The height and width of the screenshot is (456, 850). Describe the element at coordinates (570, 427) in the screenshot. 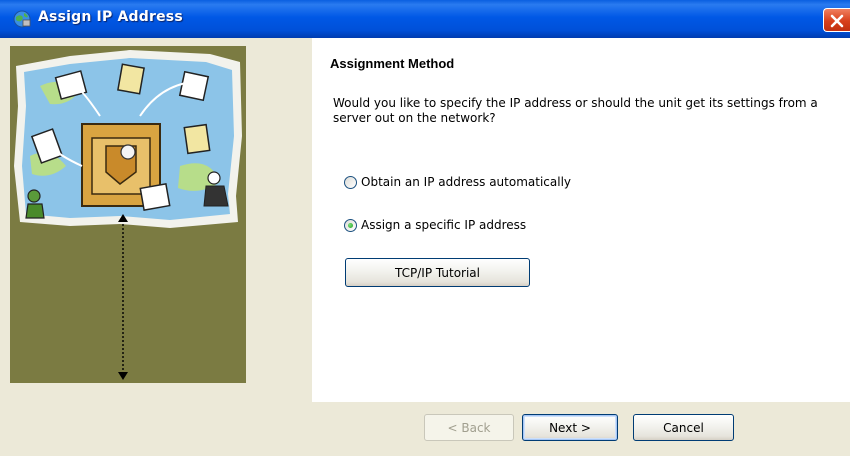

I see `next-button: Next >` at that location.